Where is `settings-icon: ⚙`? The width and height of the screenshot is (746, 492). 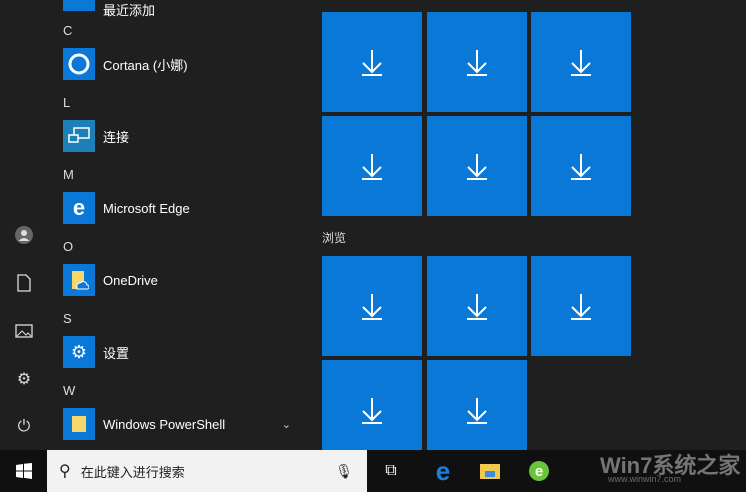
settings-icon: ⚙ is located at coordinates (24, 379).